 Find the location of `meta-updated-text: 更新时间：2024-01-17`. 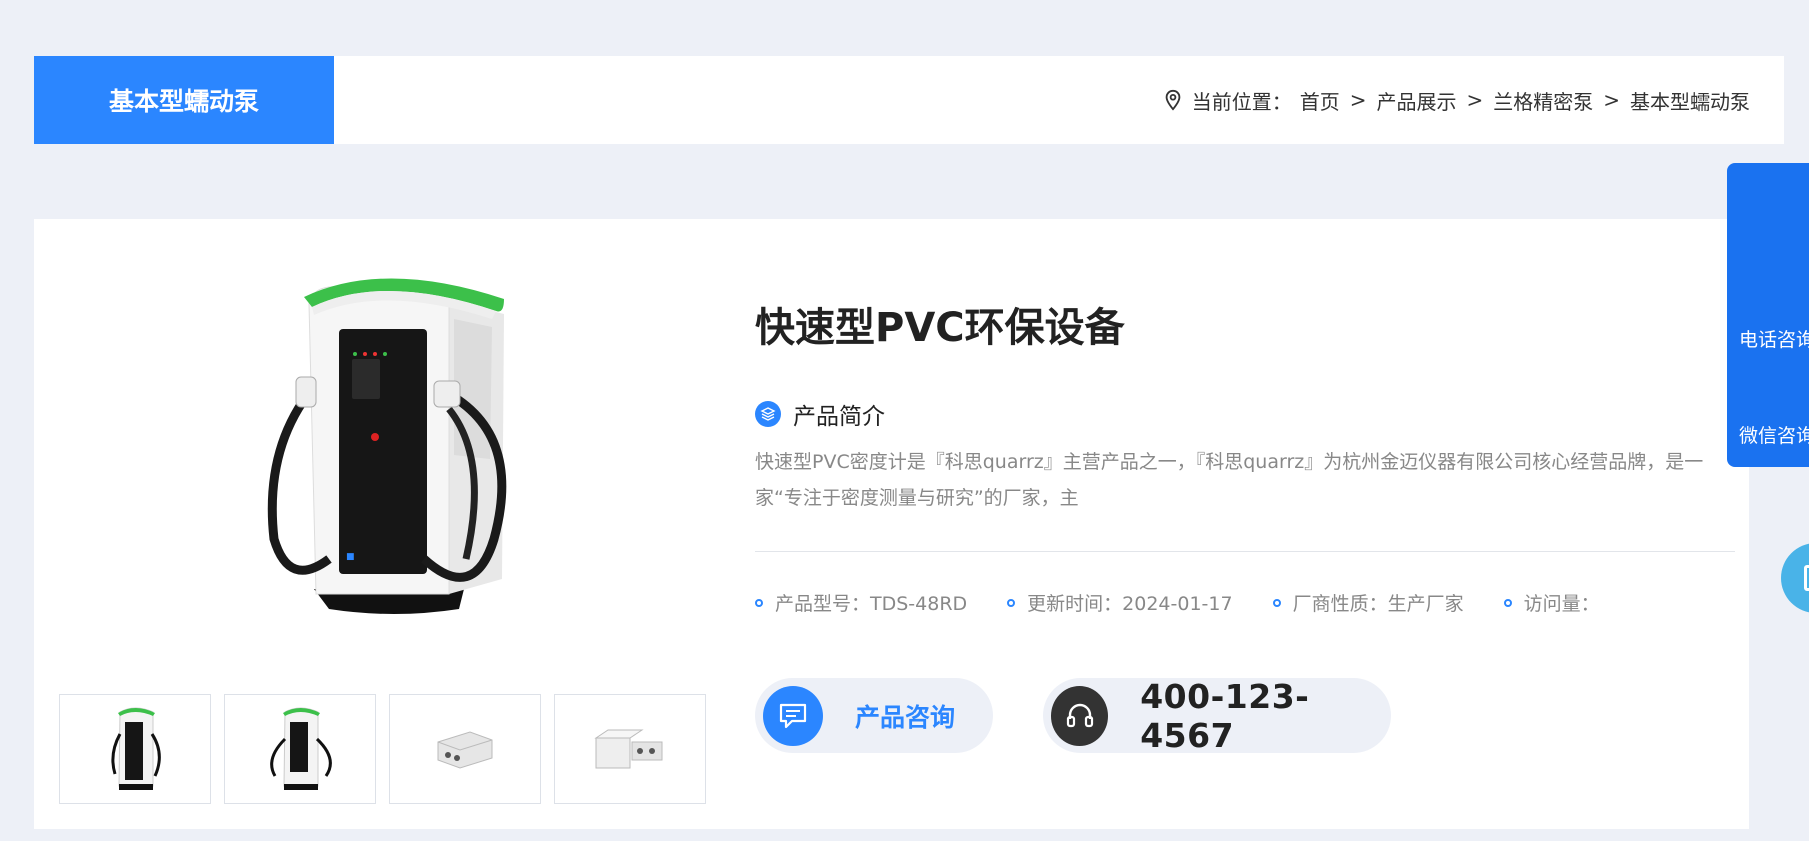

meta-updated-text: 更新时间：2024-01-17 is located at coordinates (1130, 604).